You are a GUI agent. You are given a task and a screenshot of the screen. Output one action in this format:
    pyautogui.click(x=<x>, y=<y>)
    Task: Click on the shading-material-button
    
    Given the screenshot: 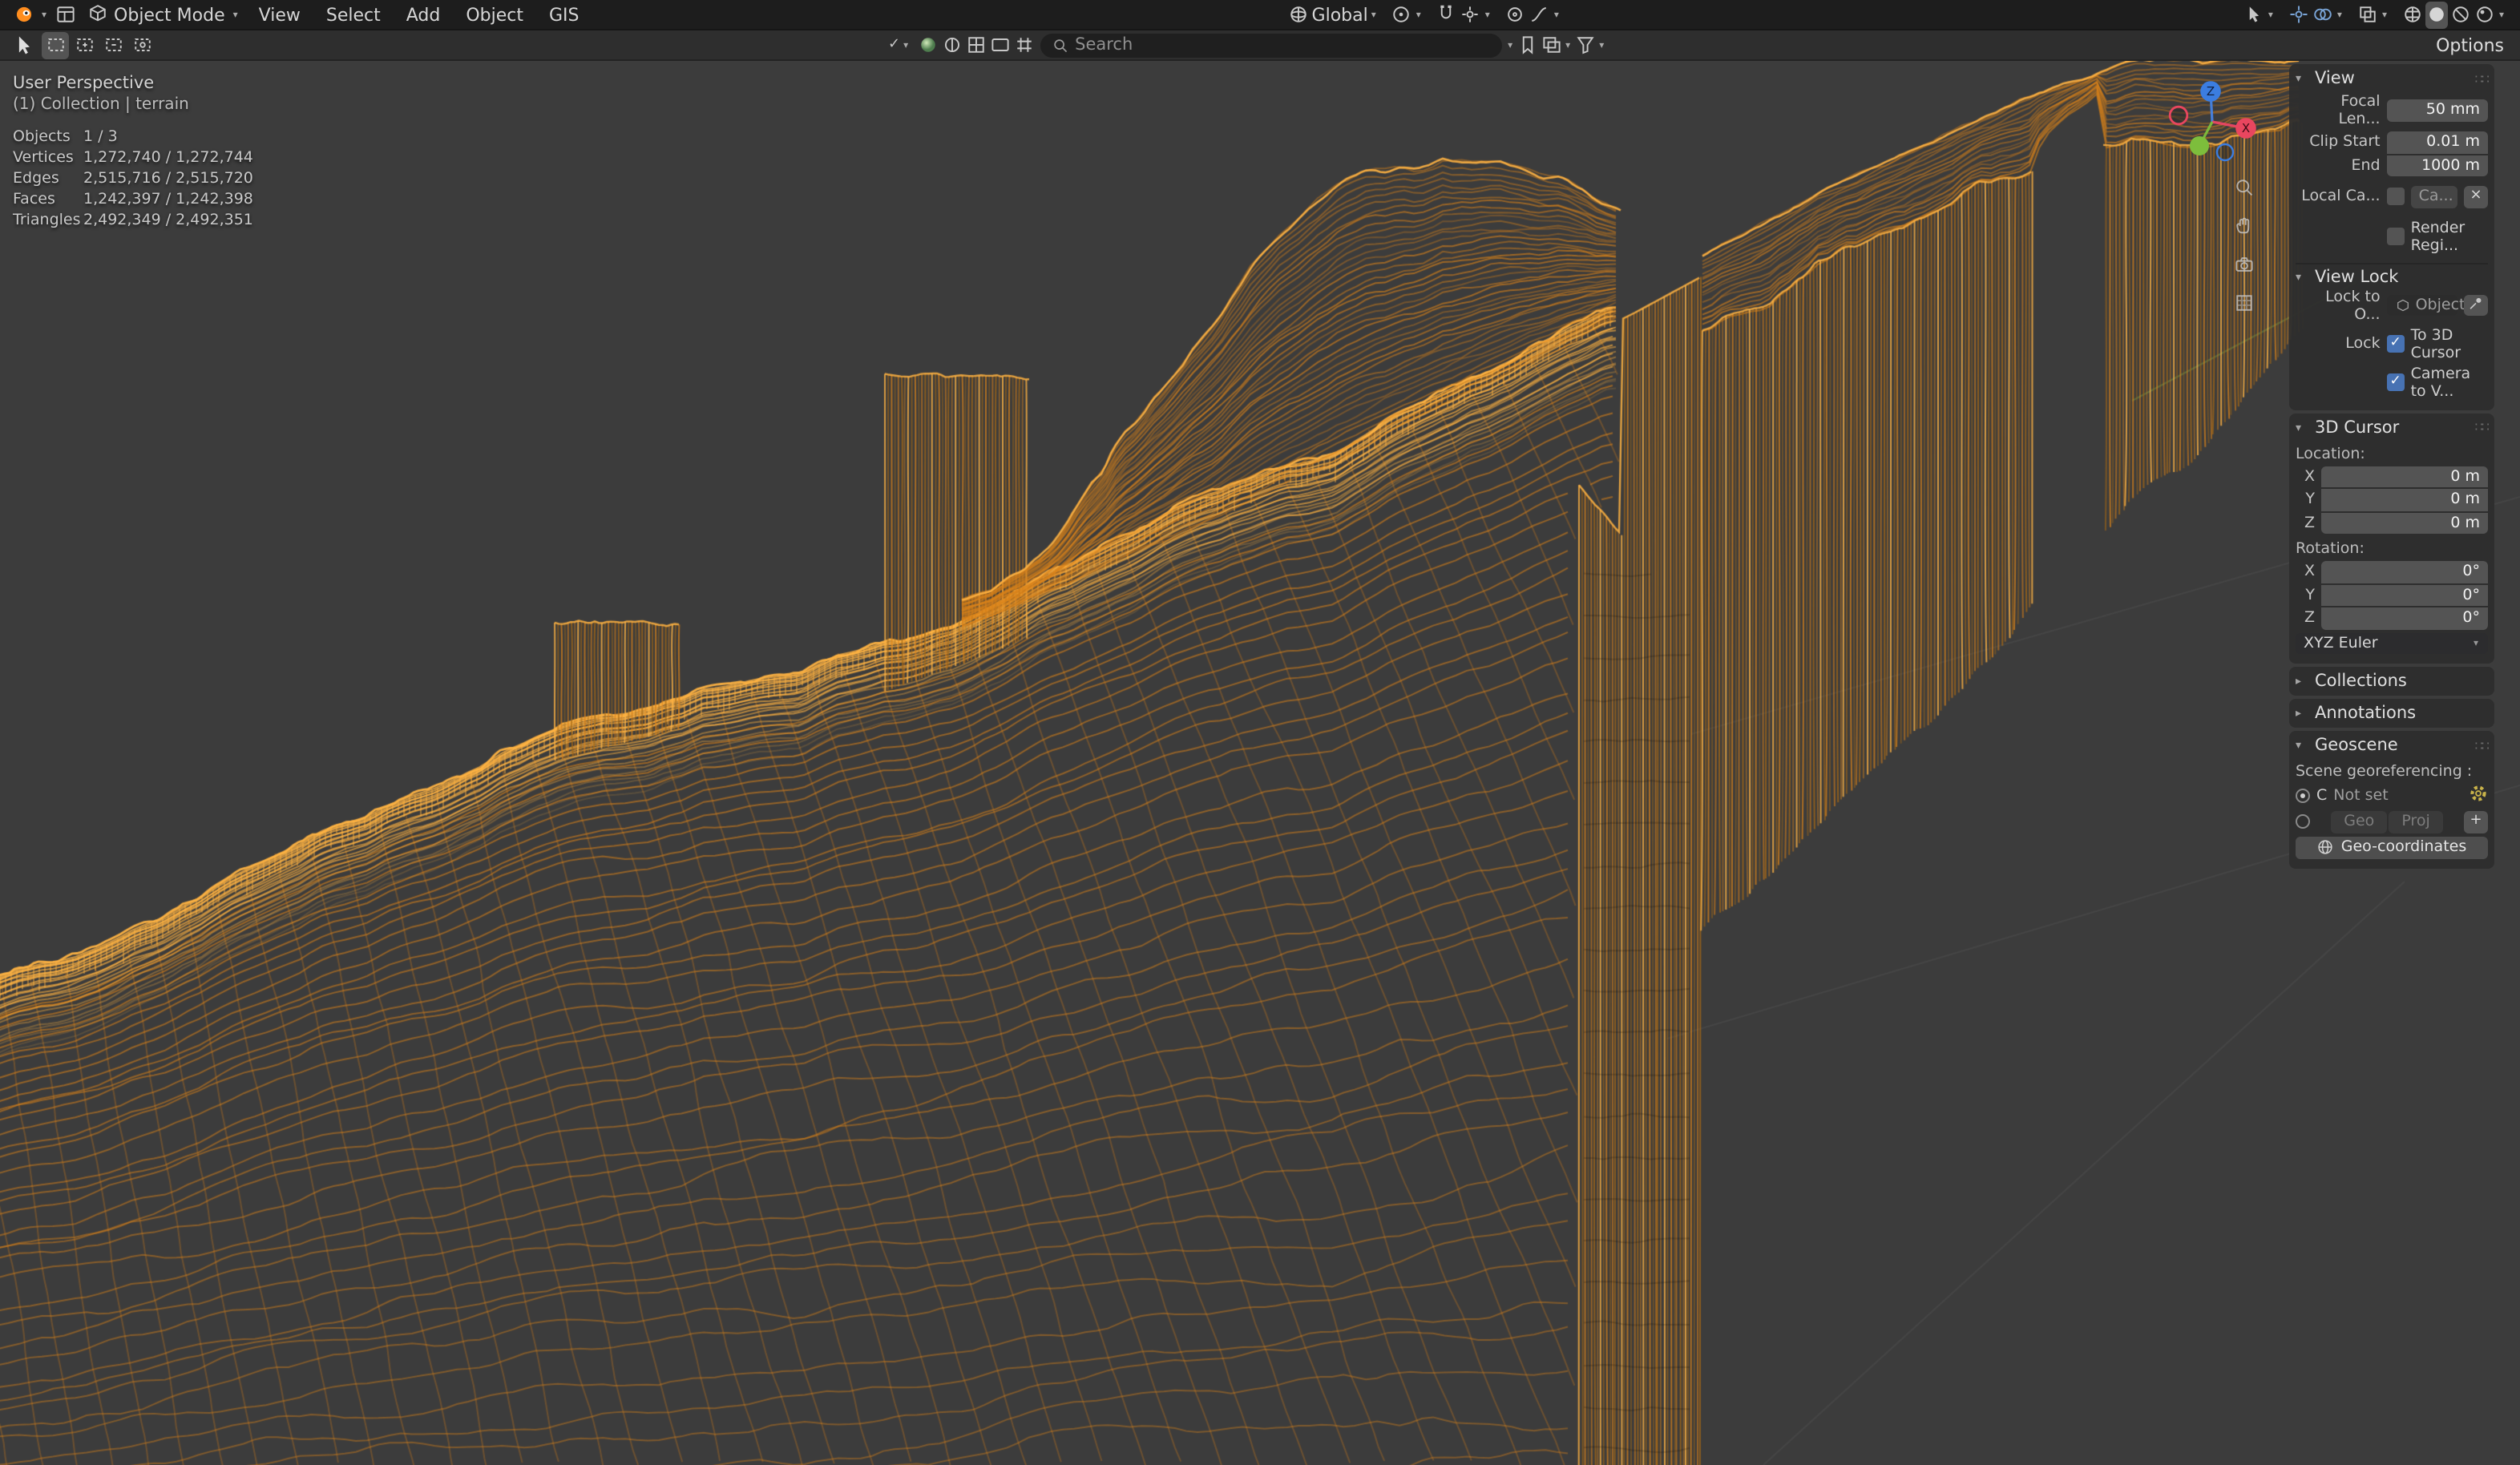 What is the action you would take?
    pyautogui.click(x=2460, y=14)
    